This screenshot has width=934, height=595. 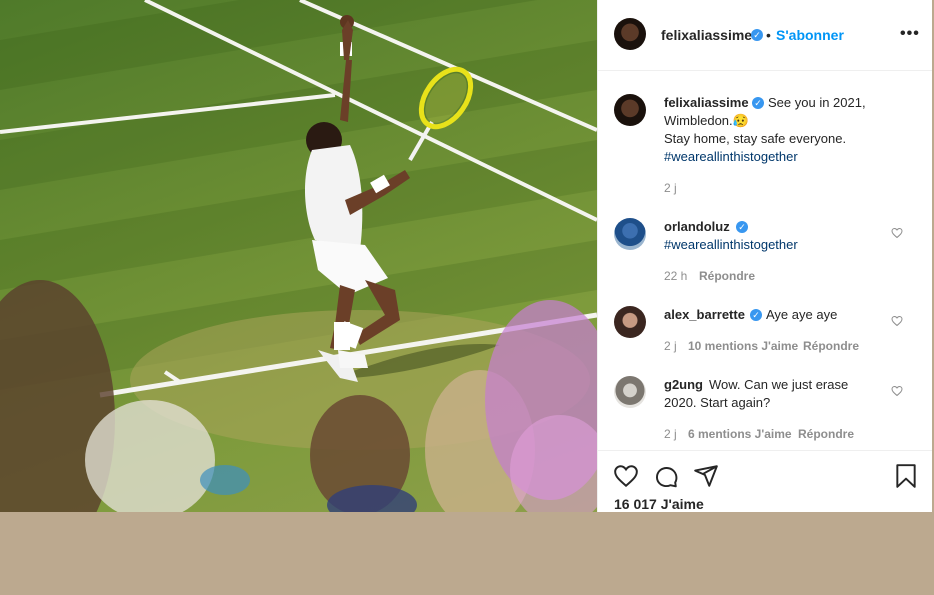 What do you see at coordinates (765, 481) in the screenshot?
I see `post-actions-bar: 16 017 J'aime` at bounding box center [765, 481].